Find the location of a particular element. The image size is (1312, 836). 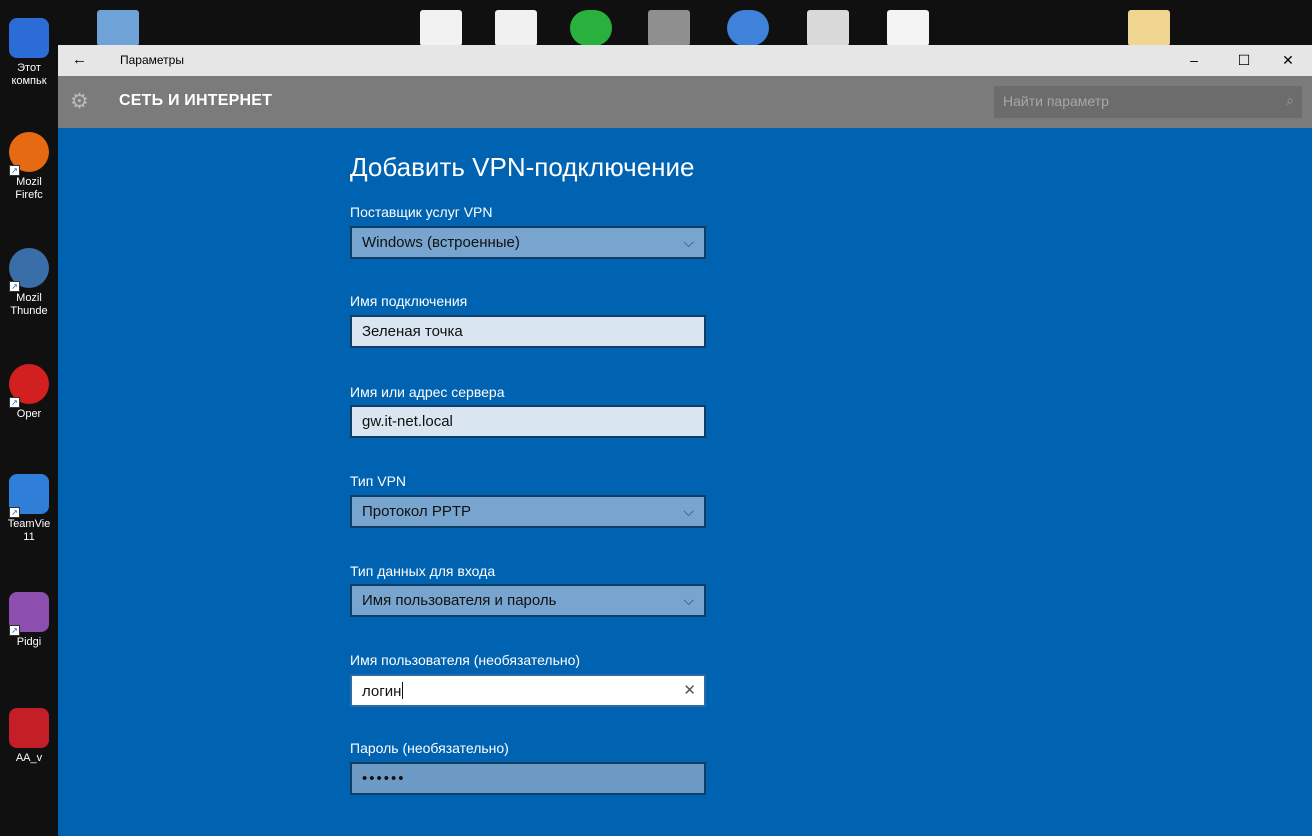

desktop-item-aa: AA_v is located at coordinates (29, 736).